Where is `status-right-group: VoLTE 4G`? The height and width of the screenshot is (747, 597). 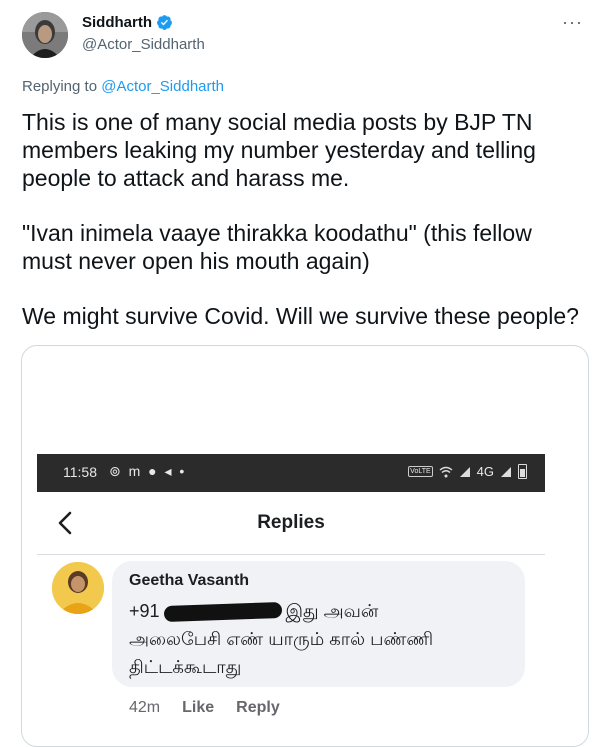 status-right-group: VoLTE 4G is located at coordinates (467, 471).